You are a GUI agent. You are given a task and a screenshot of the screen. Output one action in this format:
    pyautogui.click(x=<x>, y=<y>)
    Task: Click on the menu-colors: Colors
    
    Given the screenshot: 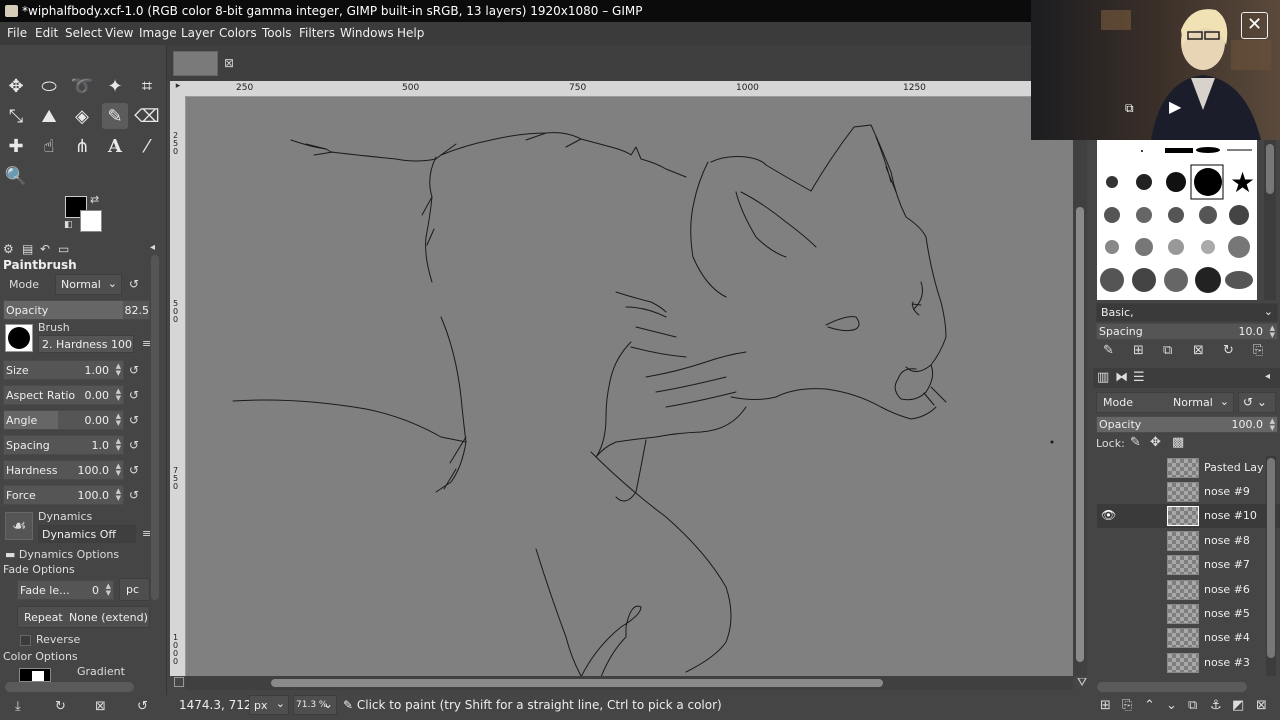 What is the action you would take?
    pyautogui.click(x=238, y=33)
    